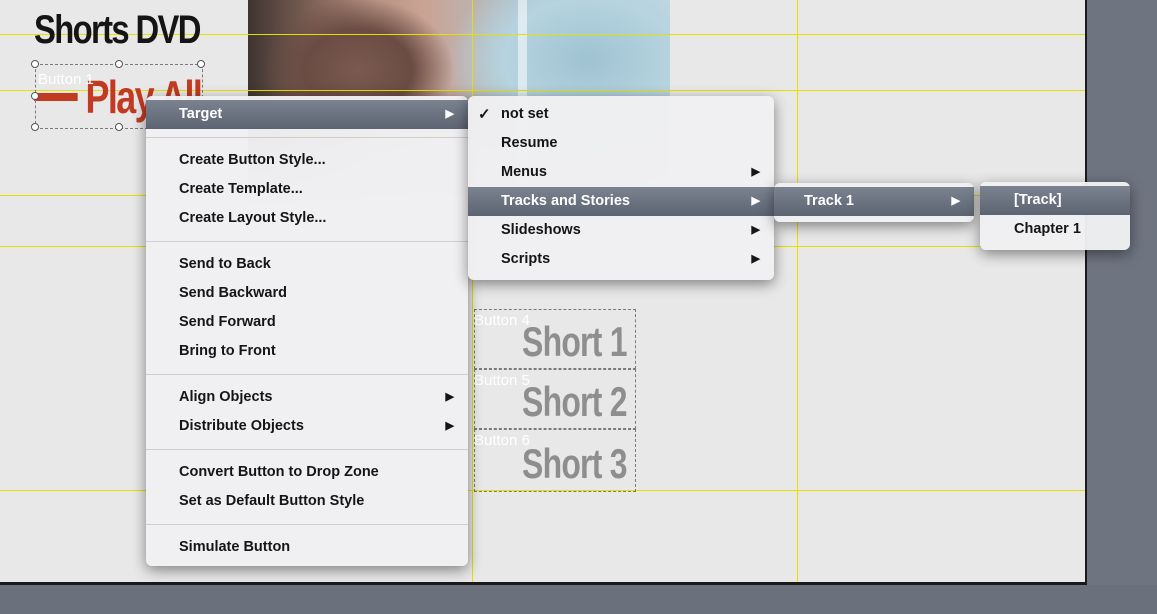  I want to click on menu-item-send-to-back: Send to Back, so click(307, 264).